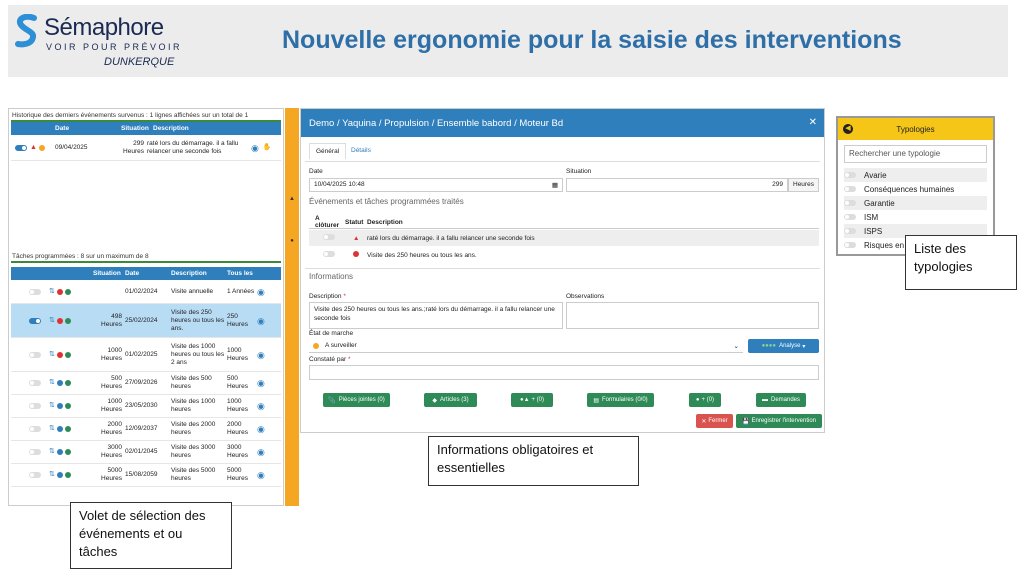  I want to click on observations-label: Observations, so click(585, 296).